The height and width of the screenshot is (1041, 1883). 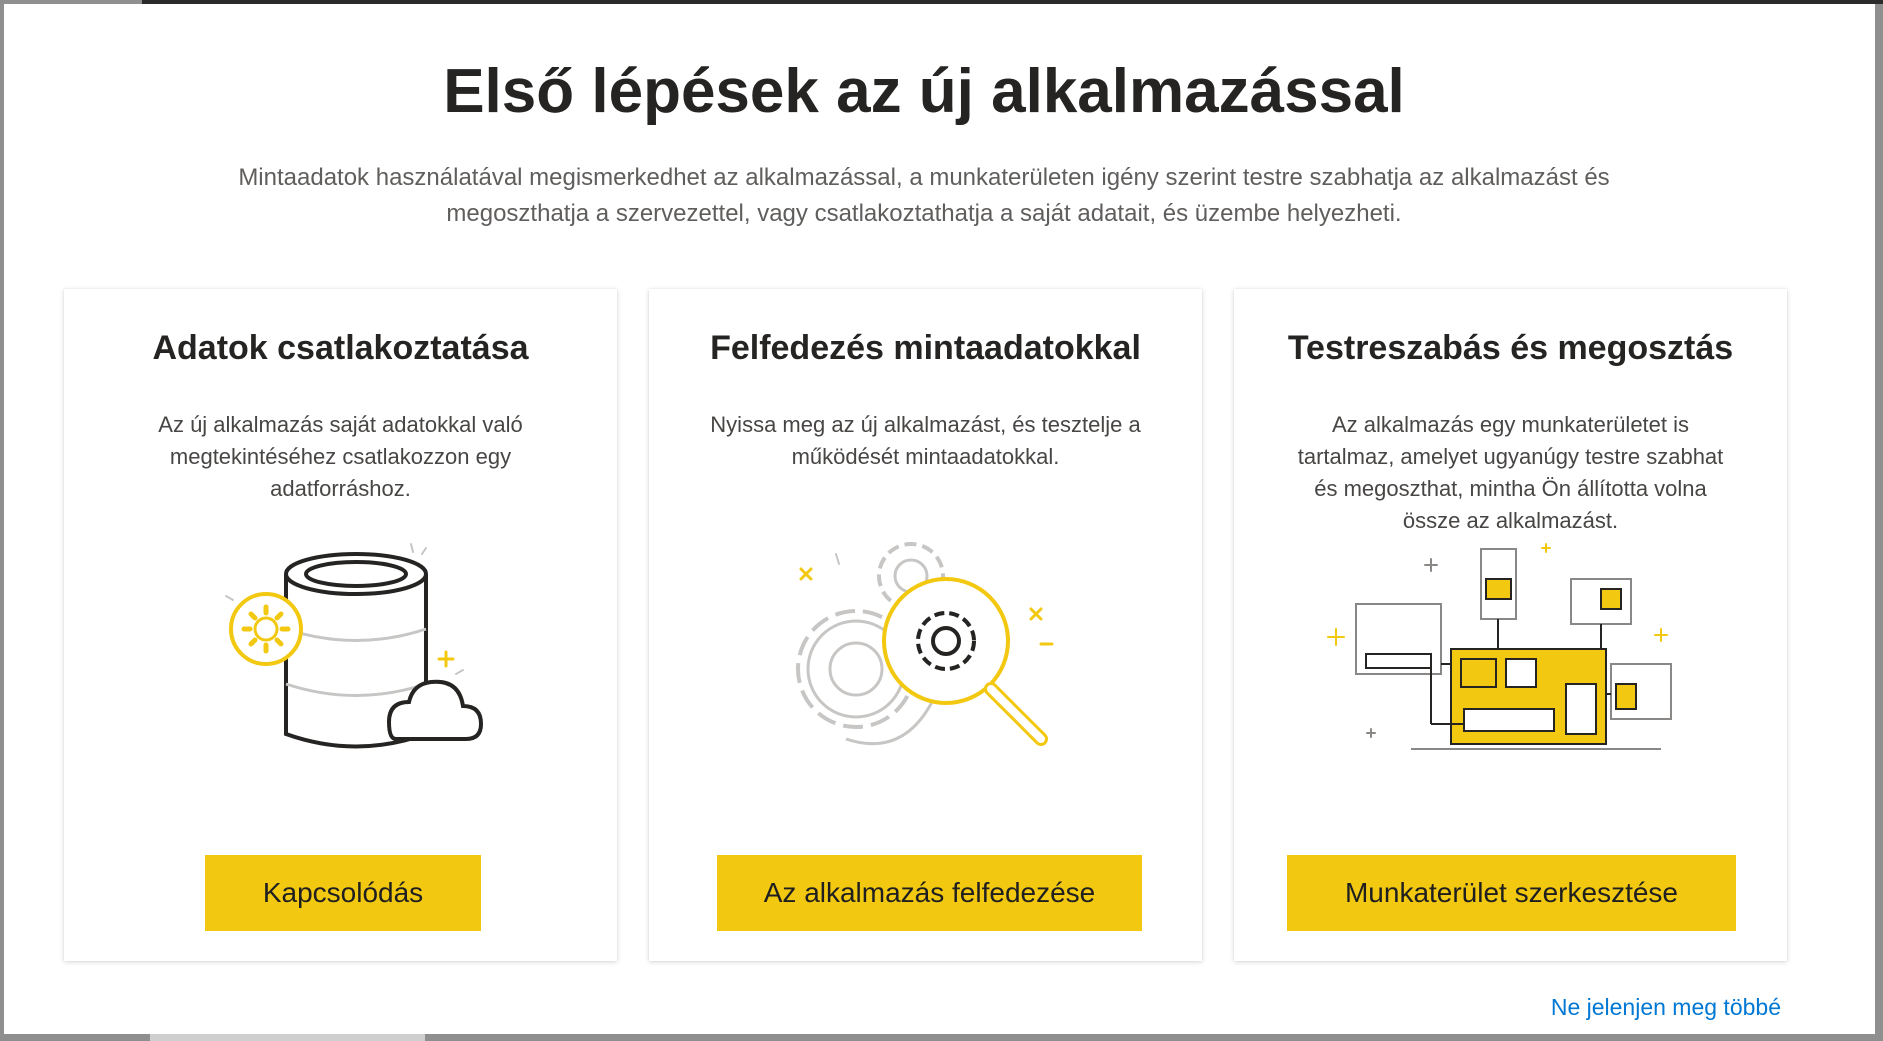 I want to click on database-cloud-gear-icon, so click(x=340, y=654).